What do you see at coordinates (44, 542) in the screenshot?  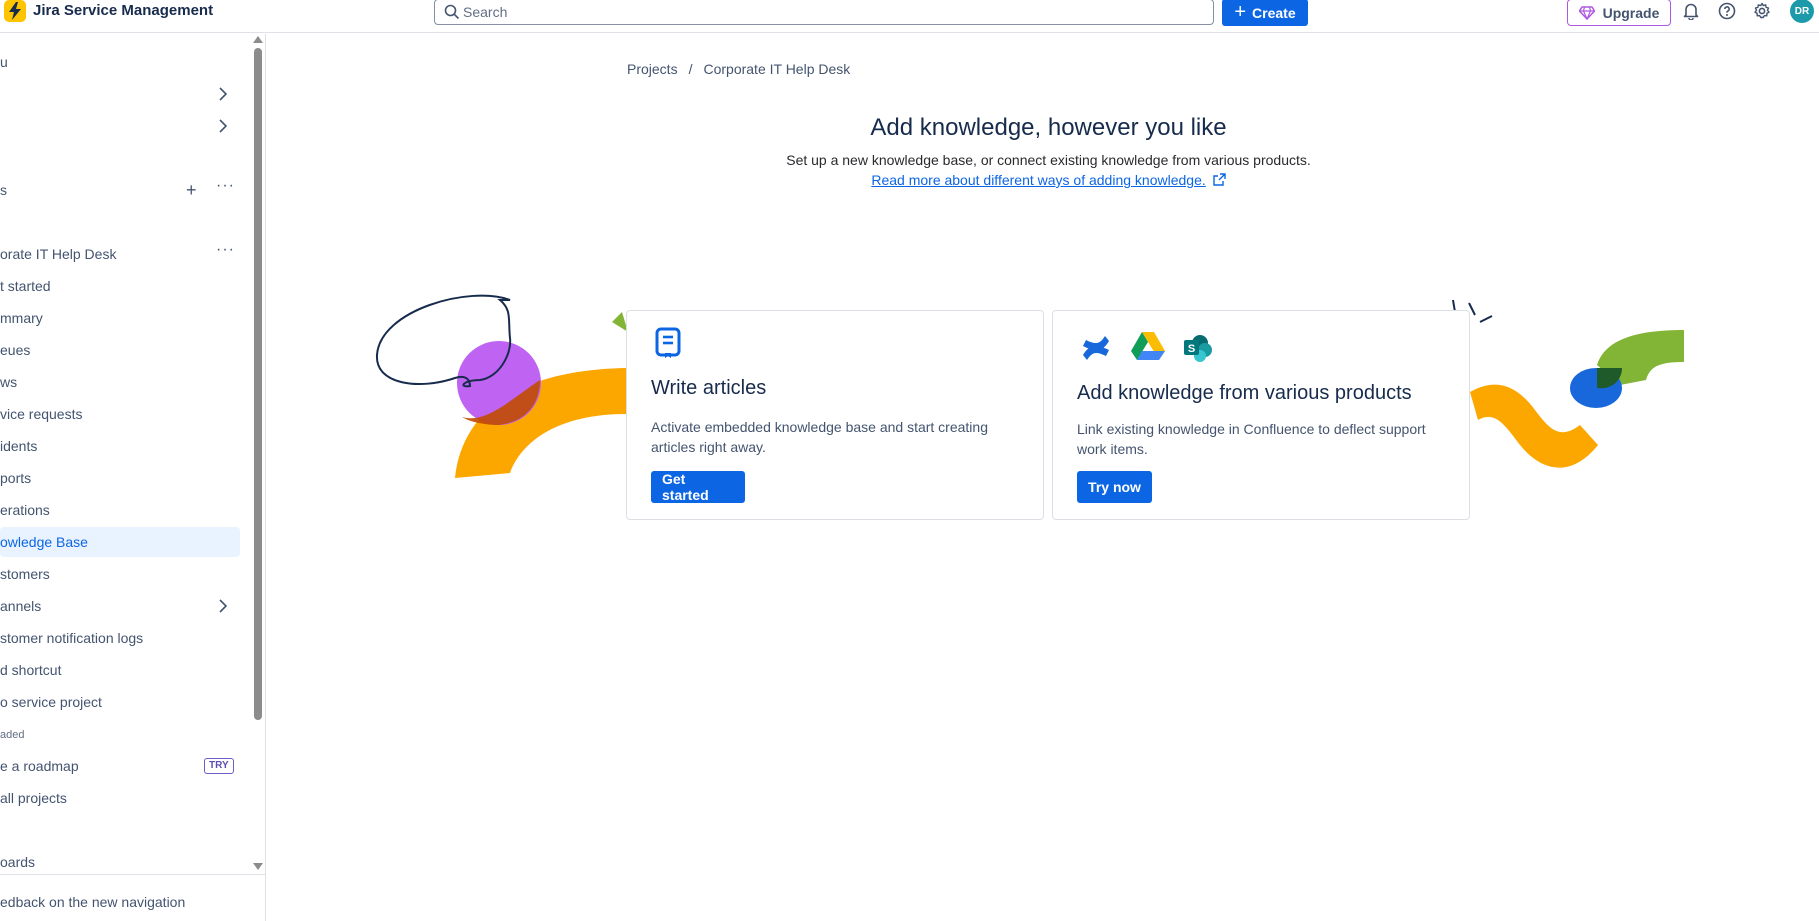 I see `sidebar-item-label: owledge Base` at bounding box center [44, 542].